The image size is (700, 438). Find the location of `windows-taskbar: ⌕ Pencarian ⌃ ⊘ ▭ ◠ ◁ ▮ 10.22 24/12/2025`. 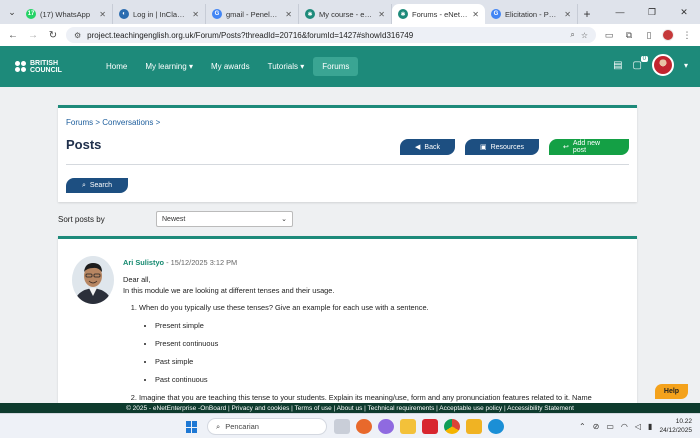

windows-taskbar: ⌕ Pencarian ⌃ ⊘ ▭ ◠ ◁ ▮ 10.22 24/12/2025 is located at coordinates (350, 425).